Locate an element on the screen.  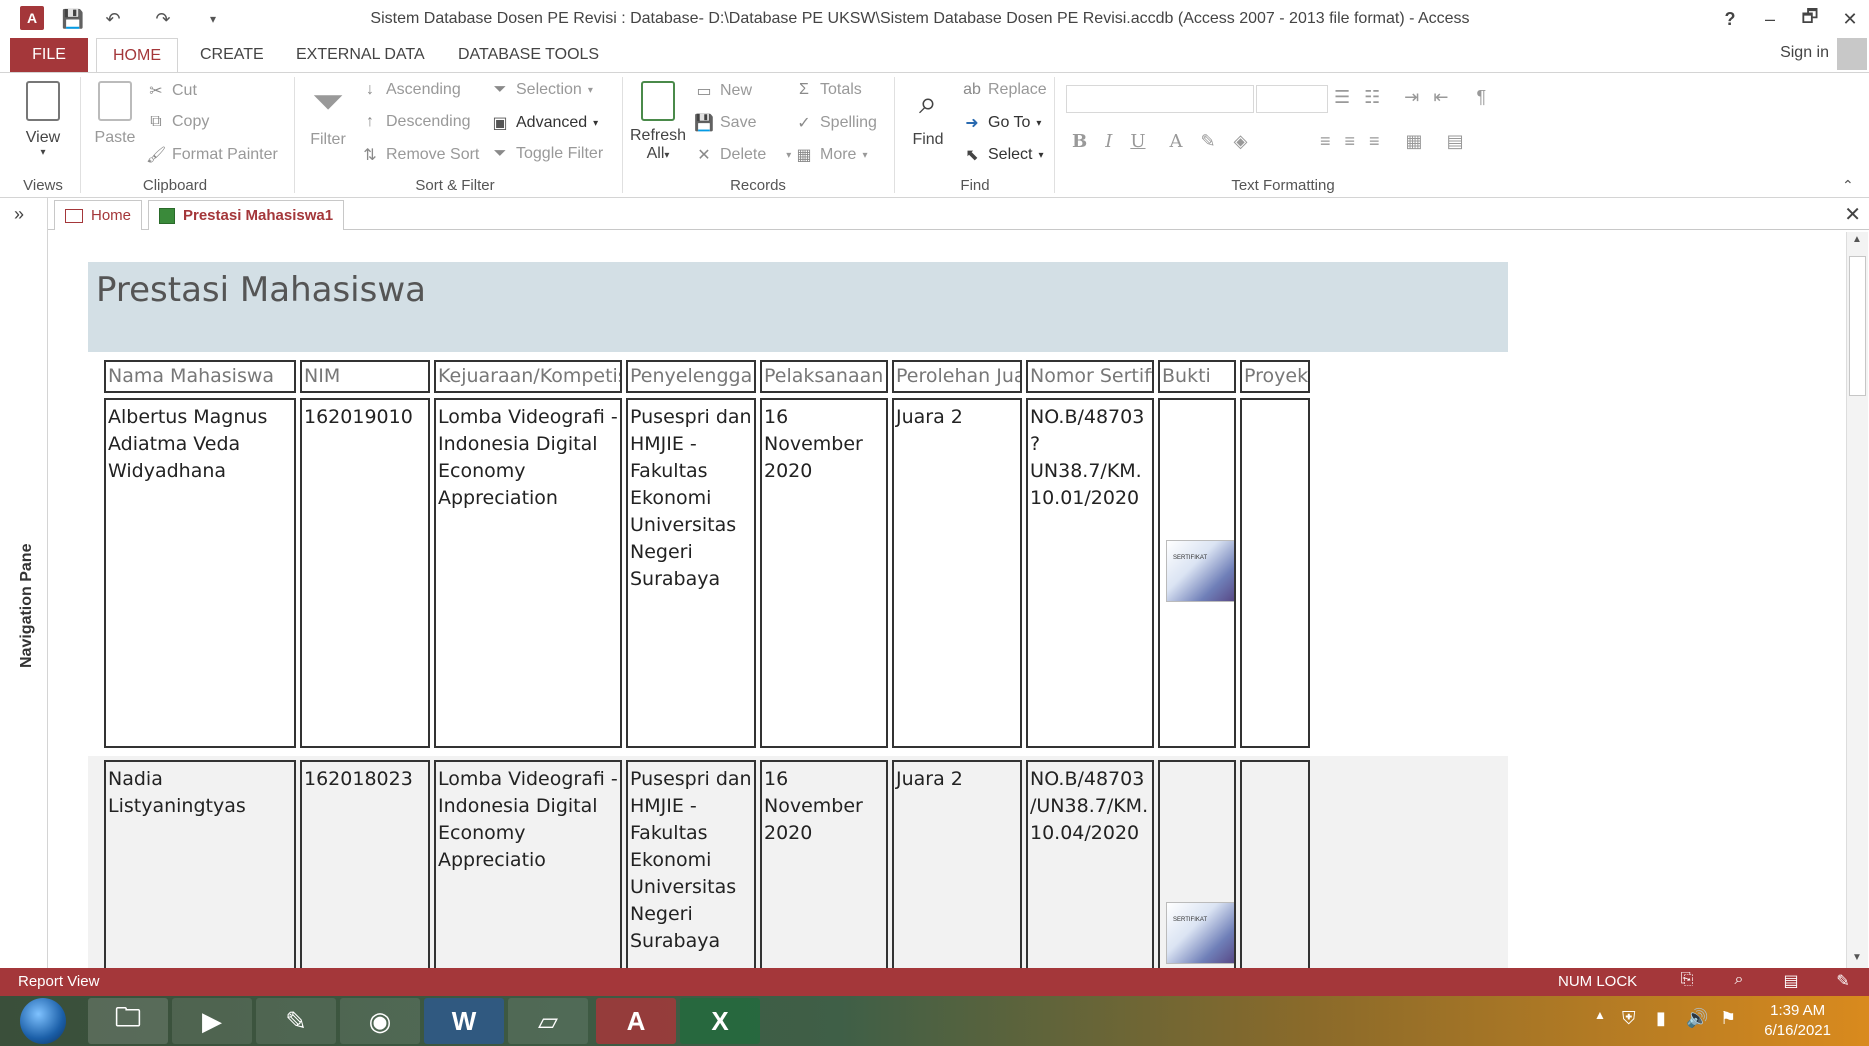
copy-button: ⧉ Copy is located at coordinates (177, 122).